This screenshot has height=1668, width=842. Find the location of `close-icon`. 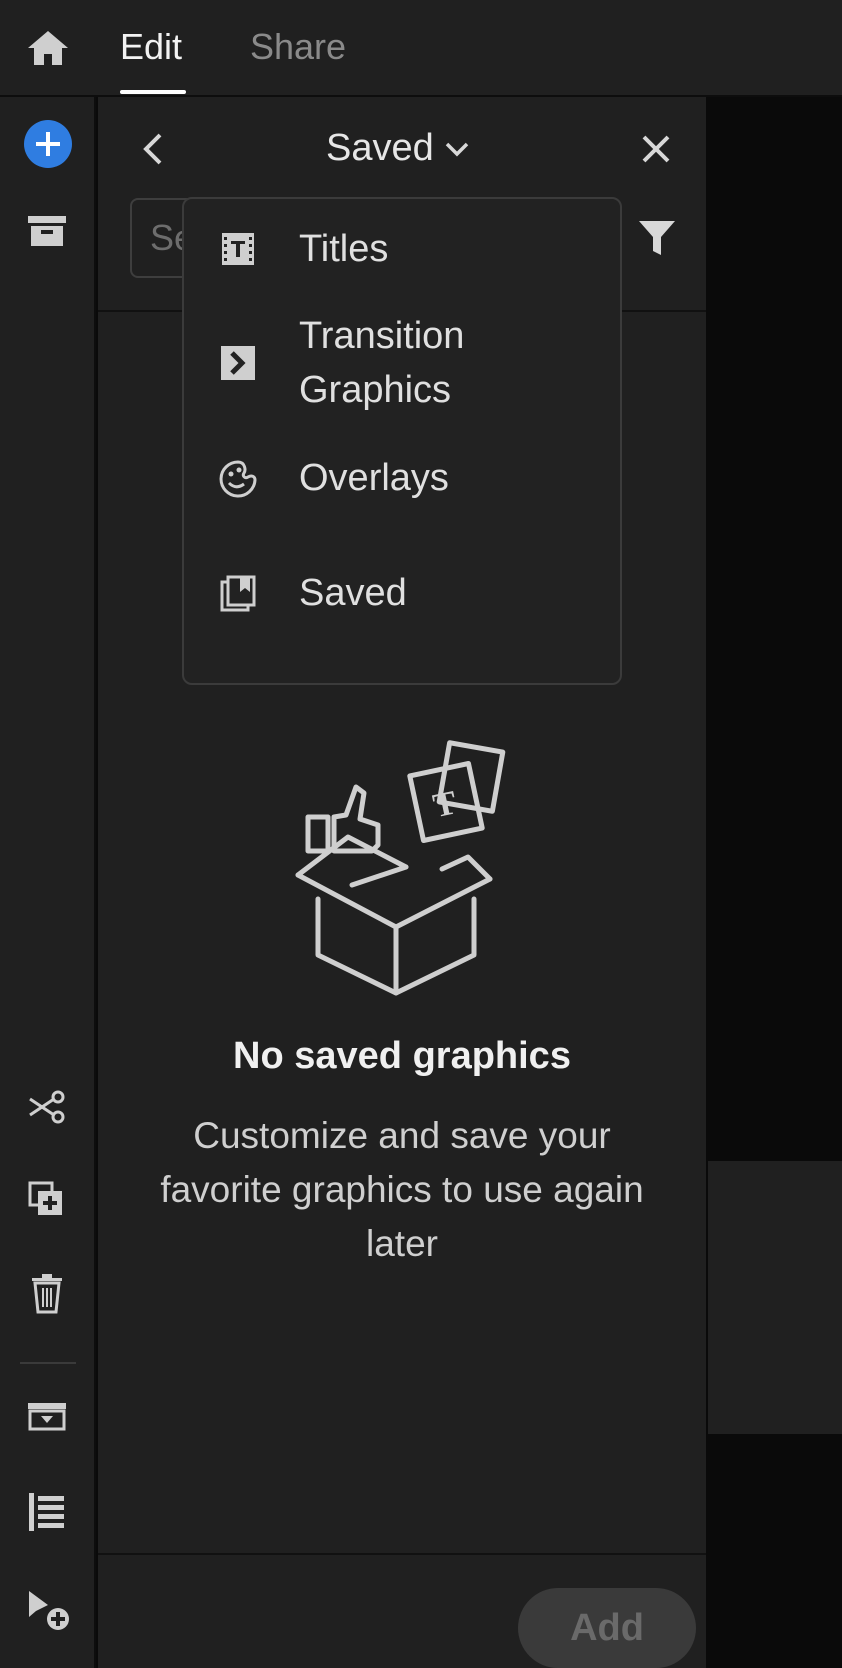

close-icon is located at coordinates (656, 149).